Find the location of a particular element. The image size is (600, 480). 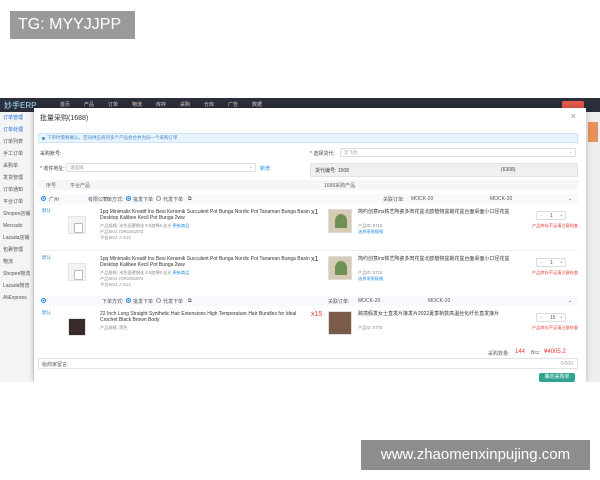

watermark-bottom: www.zhaomenxinpujing.com is located at coordinates (475, 455).